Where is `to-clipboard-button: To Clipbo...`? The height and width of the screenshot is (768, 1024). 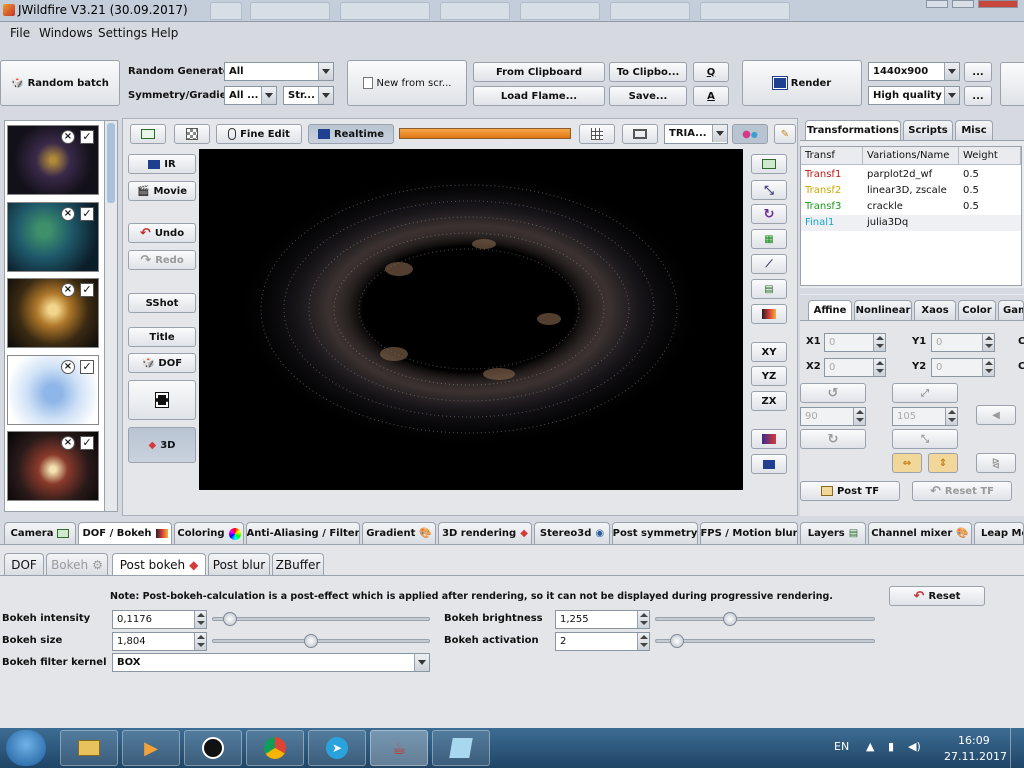
to-clipboard-button: To Clipbo... is located at coordinates (648, 72).